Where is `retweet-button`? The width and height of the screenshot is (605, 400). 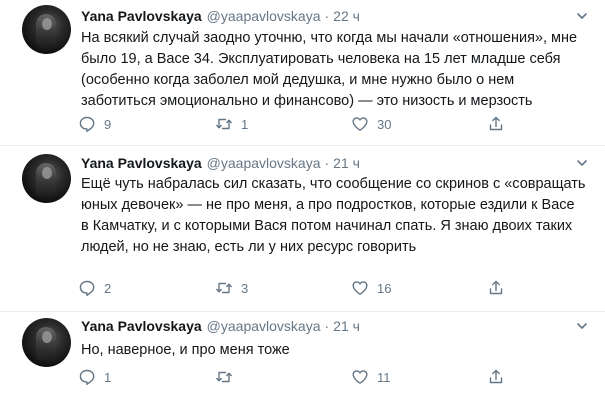
retweet-button is located at coordinates (228, 377).